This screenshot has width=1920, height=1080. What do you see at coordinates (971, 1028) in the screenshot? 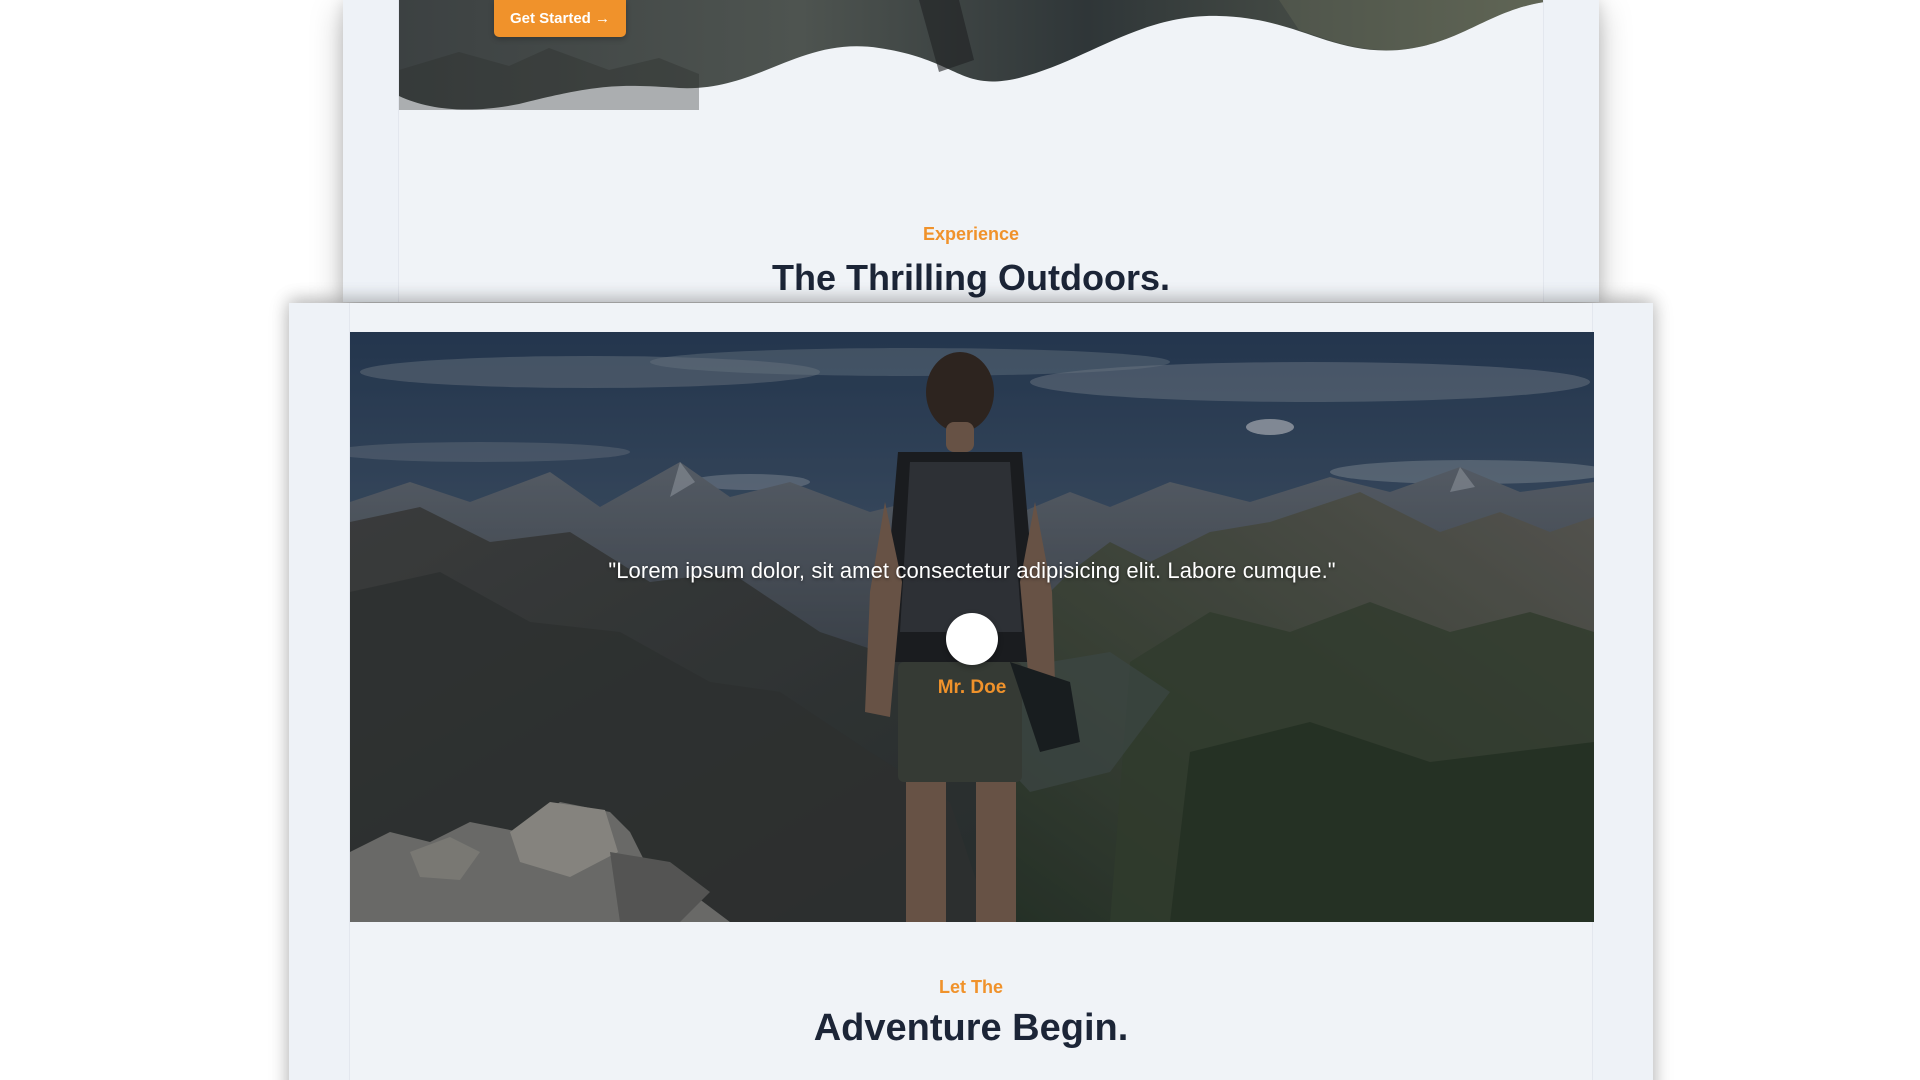
I see `adventure-begin-heading: Adventure Begin.` at bounding box center [971, 1028].